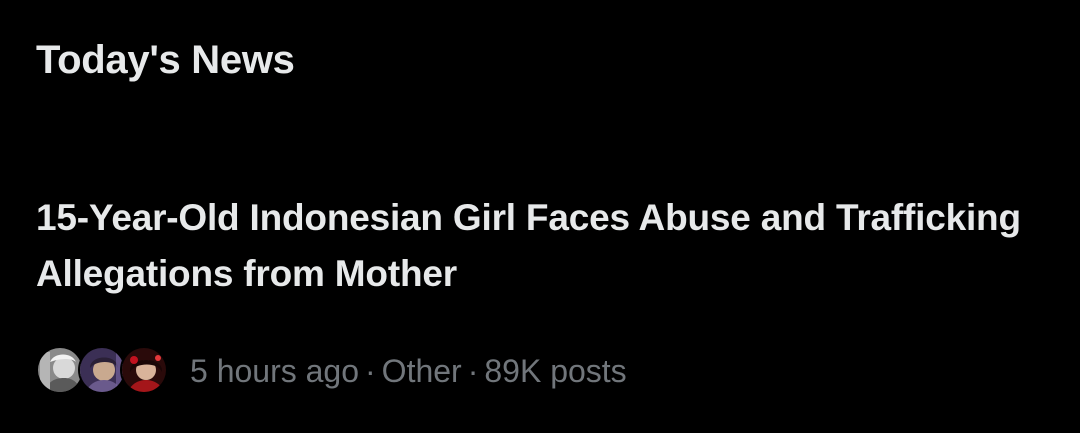  What do you see at coordinates (421, 371) in the screenshot?
I see `category-label: Other` at bounding box center [421, 371].